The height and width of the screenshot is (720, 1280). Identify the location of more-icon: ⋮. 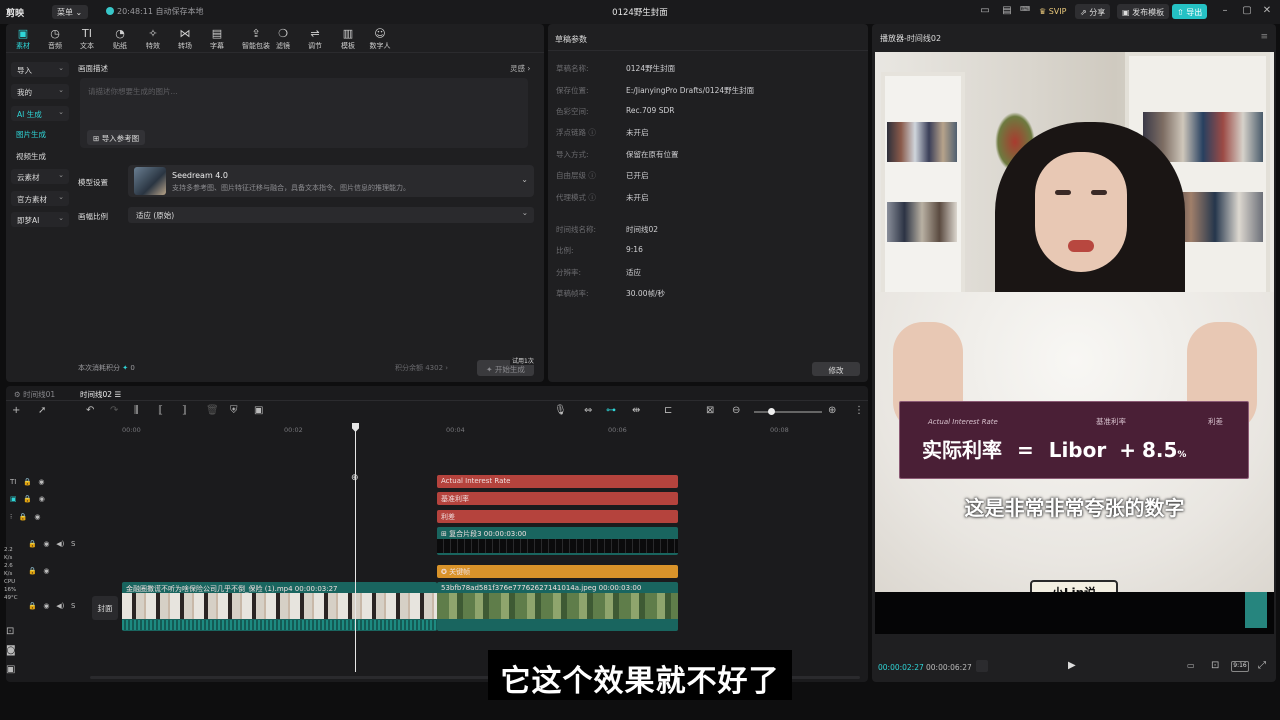
(859, 410).